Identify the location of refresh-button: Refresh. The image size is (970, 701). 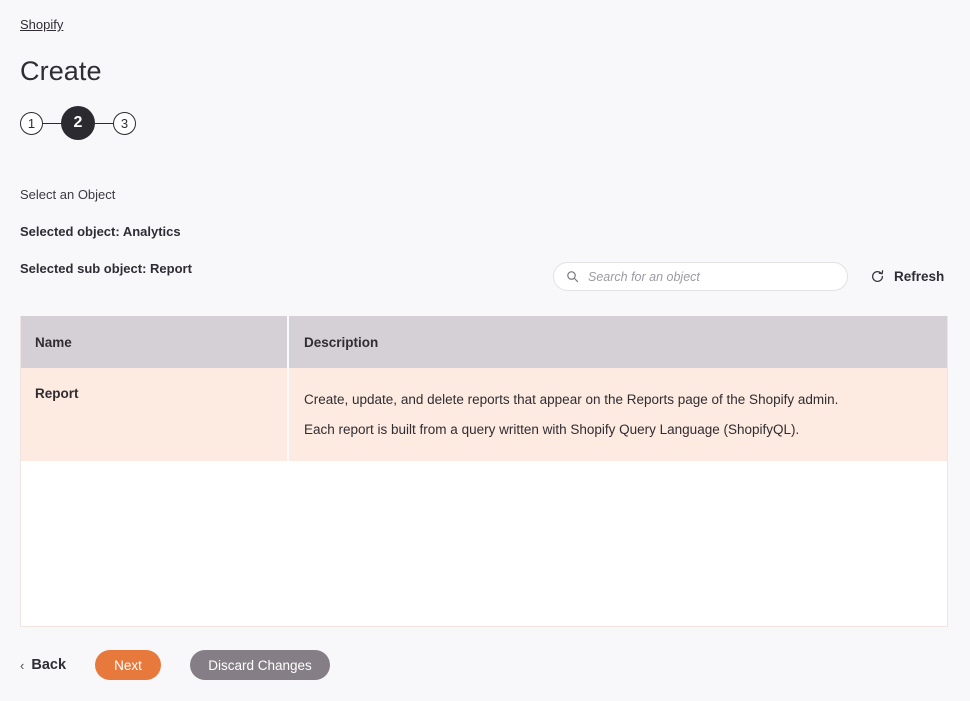
(907, 276).